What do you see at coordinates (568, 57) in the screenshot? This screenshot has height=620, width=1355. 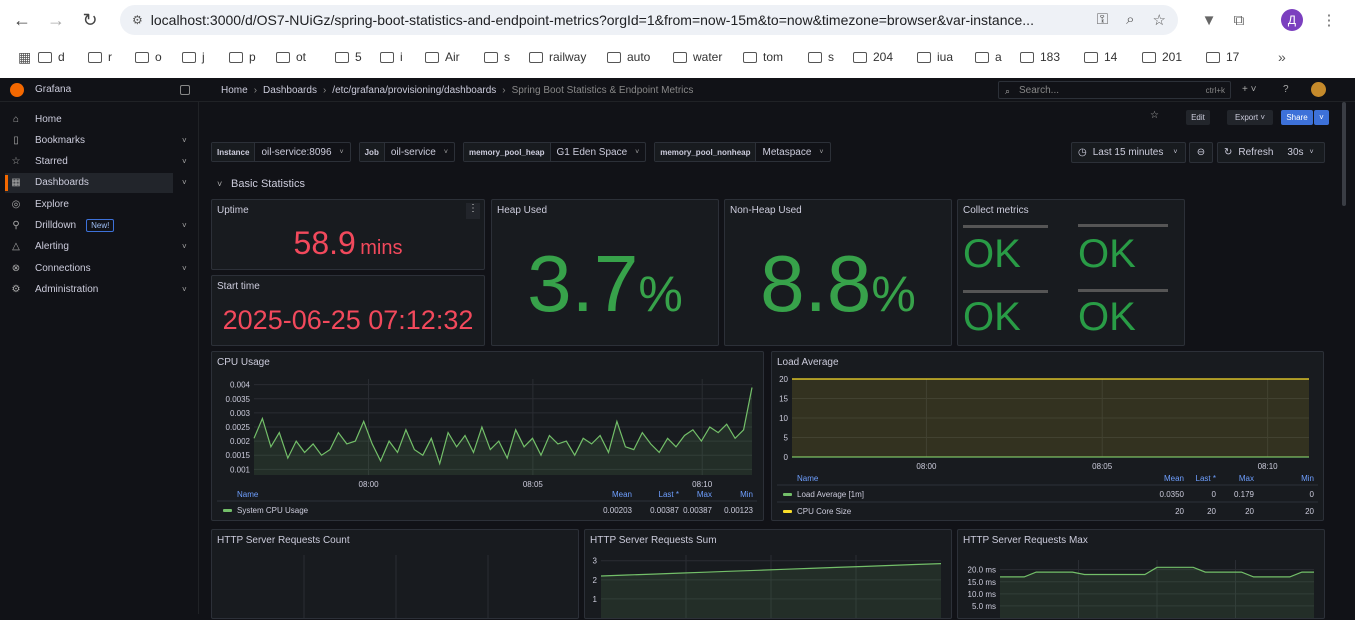 I see `bookmark-item: railway` at bounding box center [568, 57].